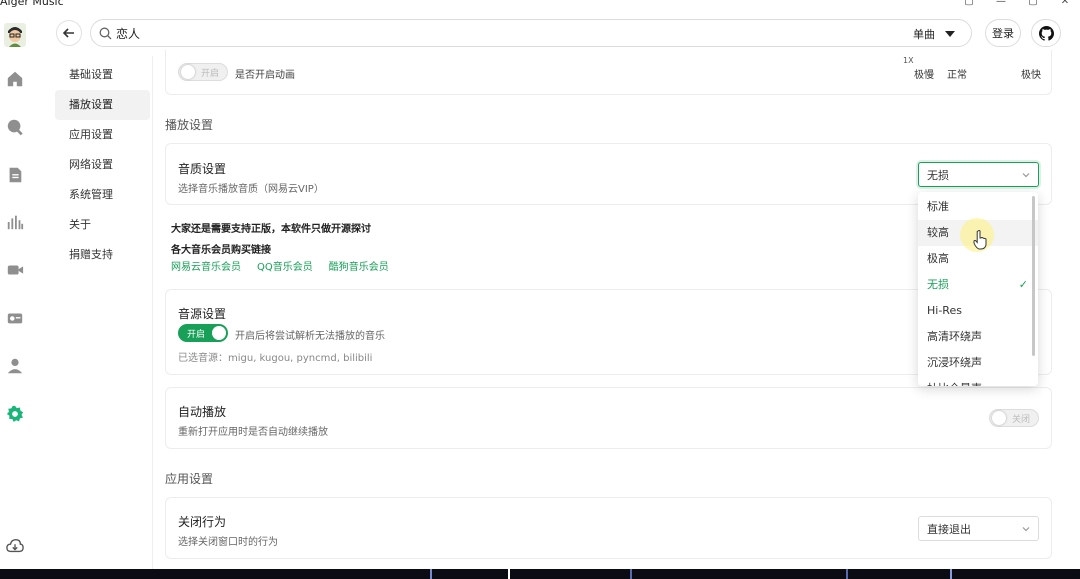 Image resolution: width=1080 pixels, height=579 pixels. I want to click on speed-tick-label: 1X, so click(908, 60).